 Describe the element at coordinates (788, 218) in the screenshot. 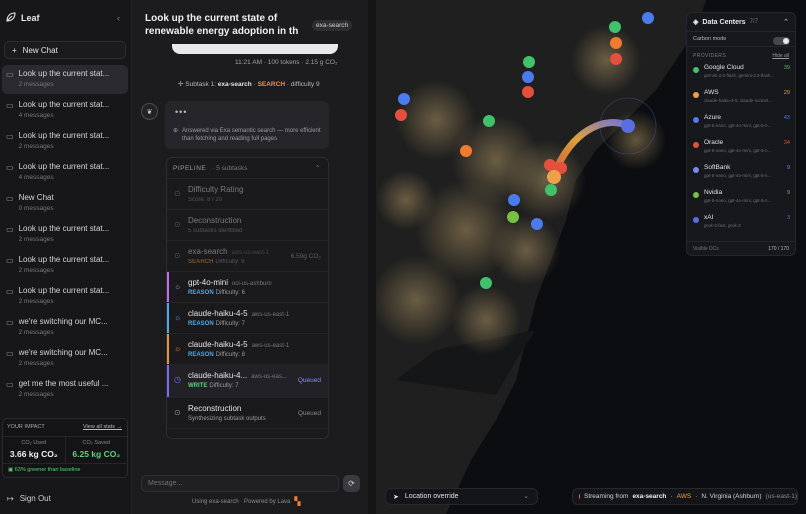

I see `provider-count: 3` at that location.